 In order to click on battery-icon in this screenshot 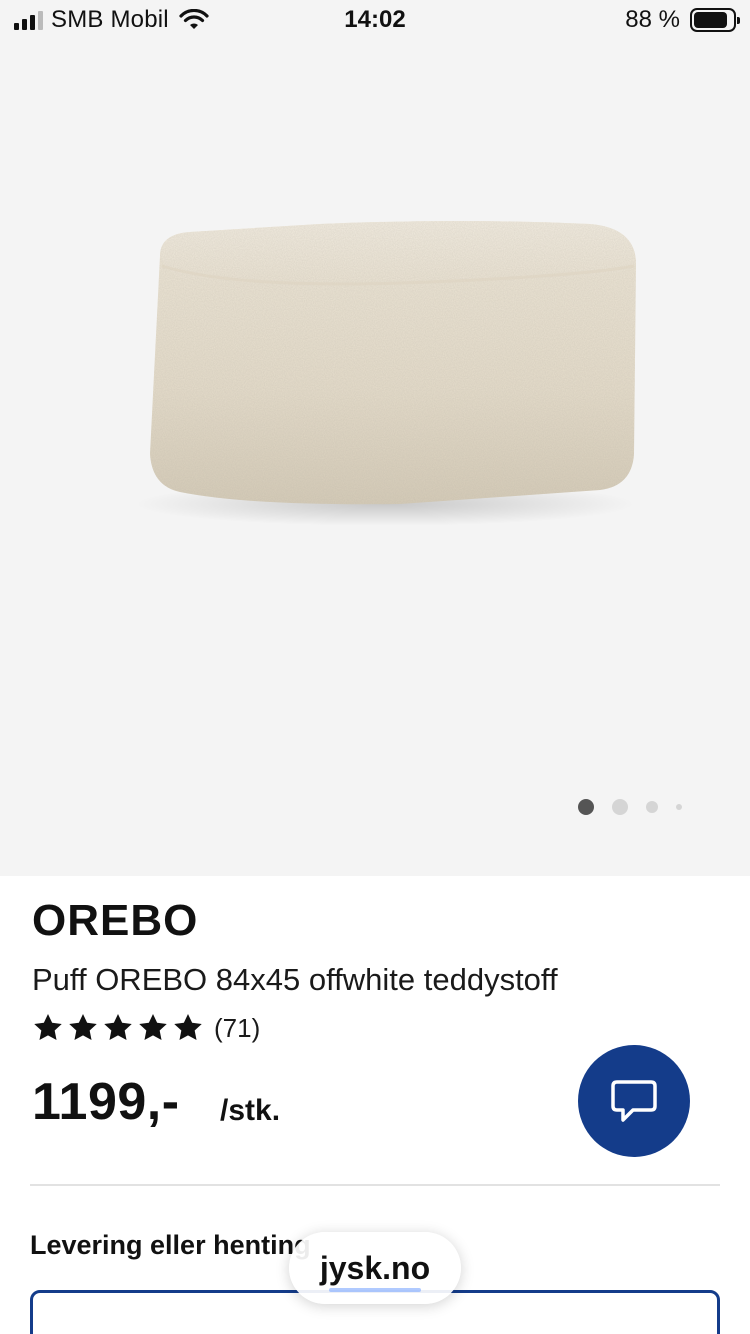, I will do `click(715, 20)`.